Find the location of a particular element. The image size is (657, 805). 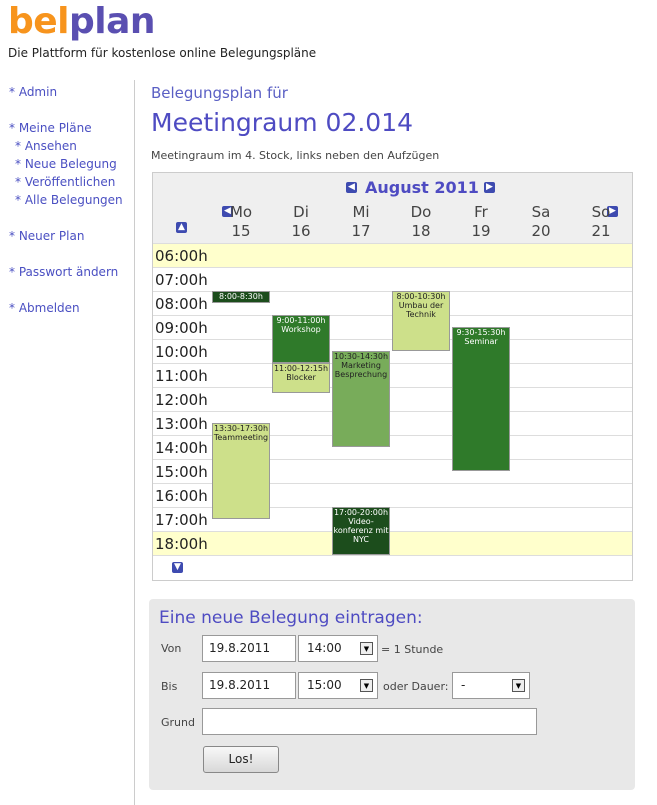

sidebar-item-passwort-aendern: * Passwort ändern is located at coordinates (63, 272).